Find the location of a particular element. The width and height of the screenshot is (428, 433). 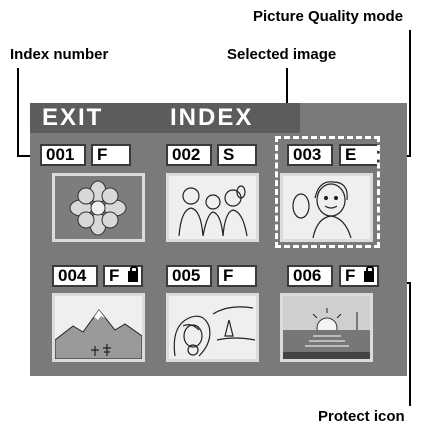

protect-icon-leader is located at coordinates (410, 344).